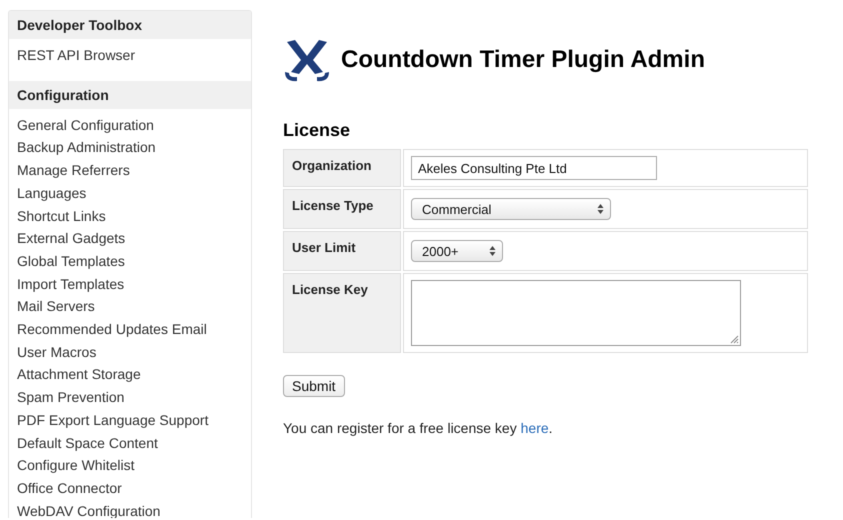  What do you see at coordinates (457, 251) in the screenshot?
I see `dropdown: 2000+` at bounding box center [457, 251].